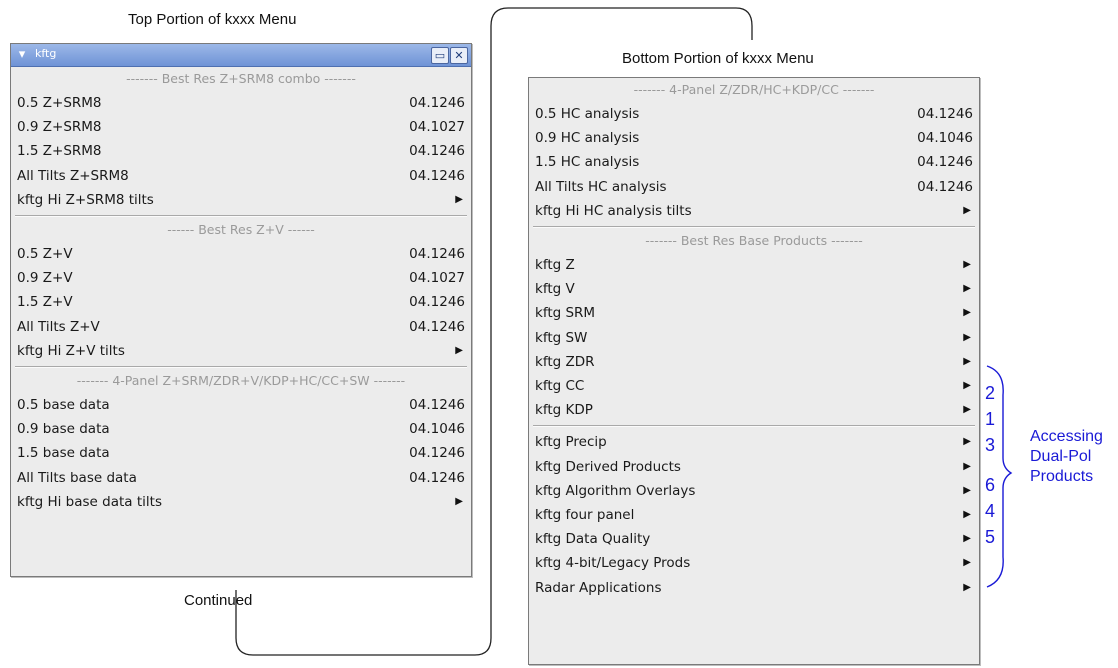 The image size is (1118, 668). I want to click on menu-item-label: kftg Algorithm Overlays, so click(615, 490).